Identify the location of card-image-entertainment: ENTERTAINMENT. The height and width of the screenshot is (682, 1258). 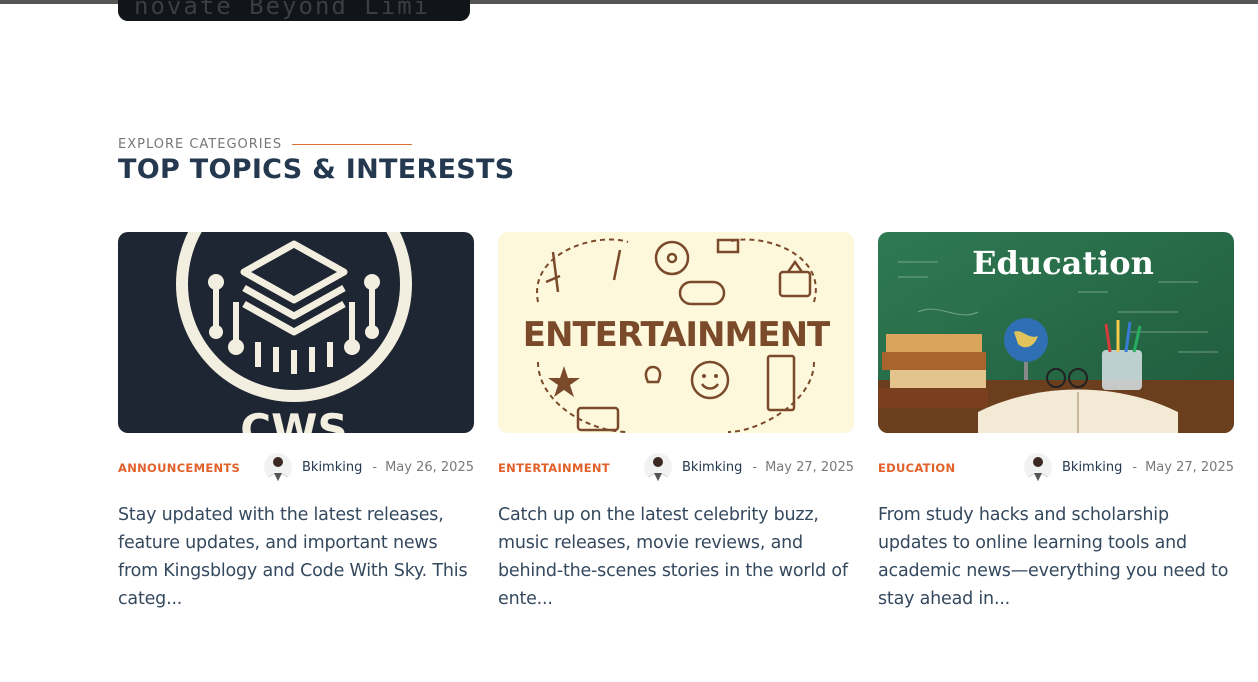
(676, 332).